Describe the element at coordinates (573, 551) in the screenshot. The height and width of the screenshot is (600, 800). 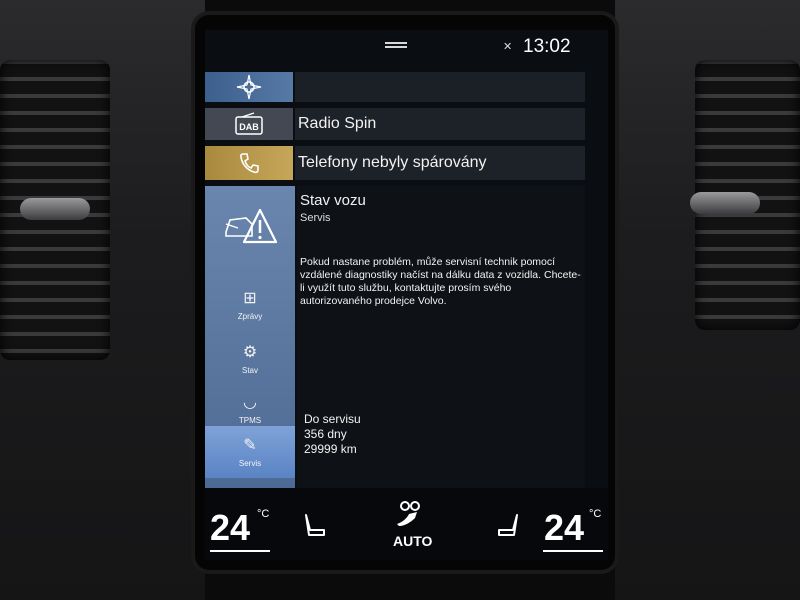
I see `right-temp-underline` at that location.